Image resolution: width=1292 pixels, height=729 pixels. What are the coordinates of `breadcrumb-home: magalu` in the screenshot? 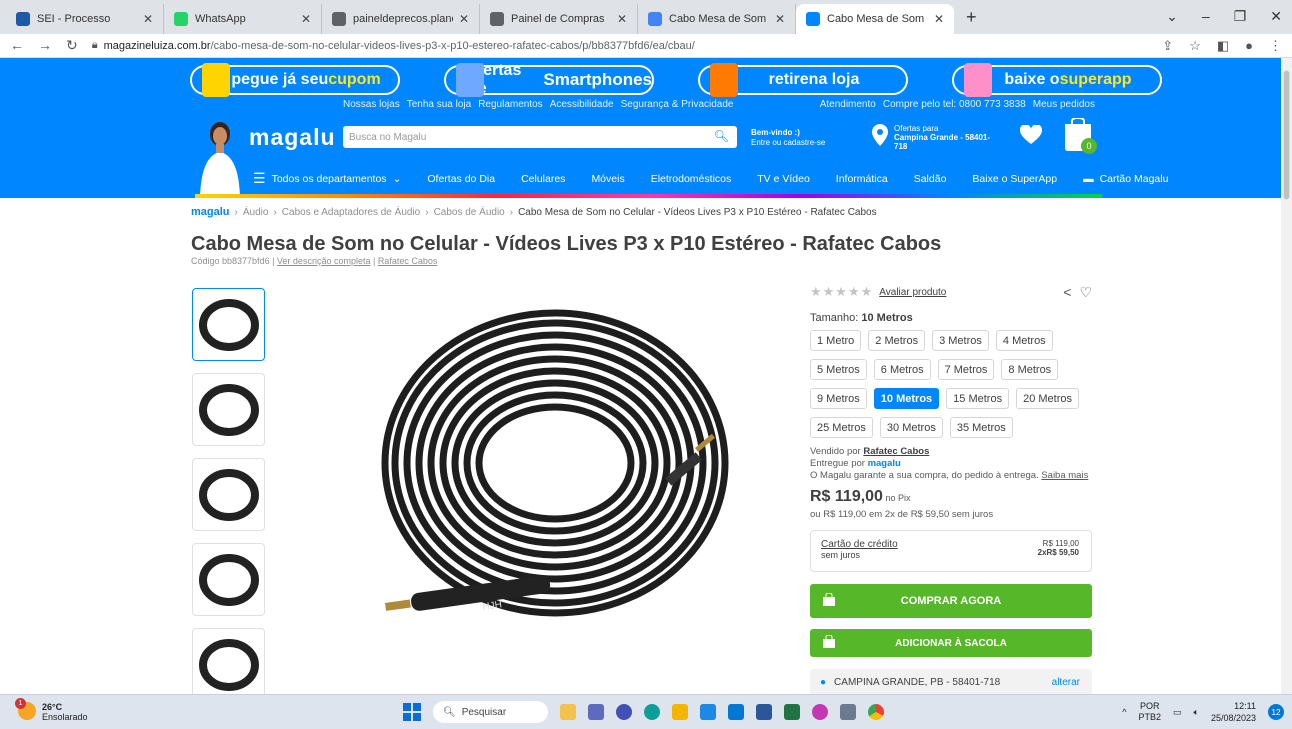 It's located at (210, 212).